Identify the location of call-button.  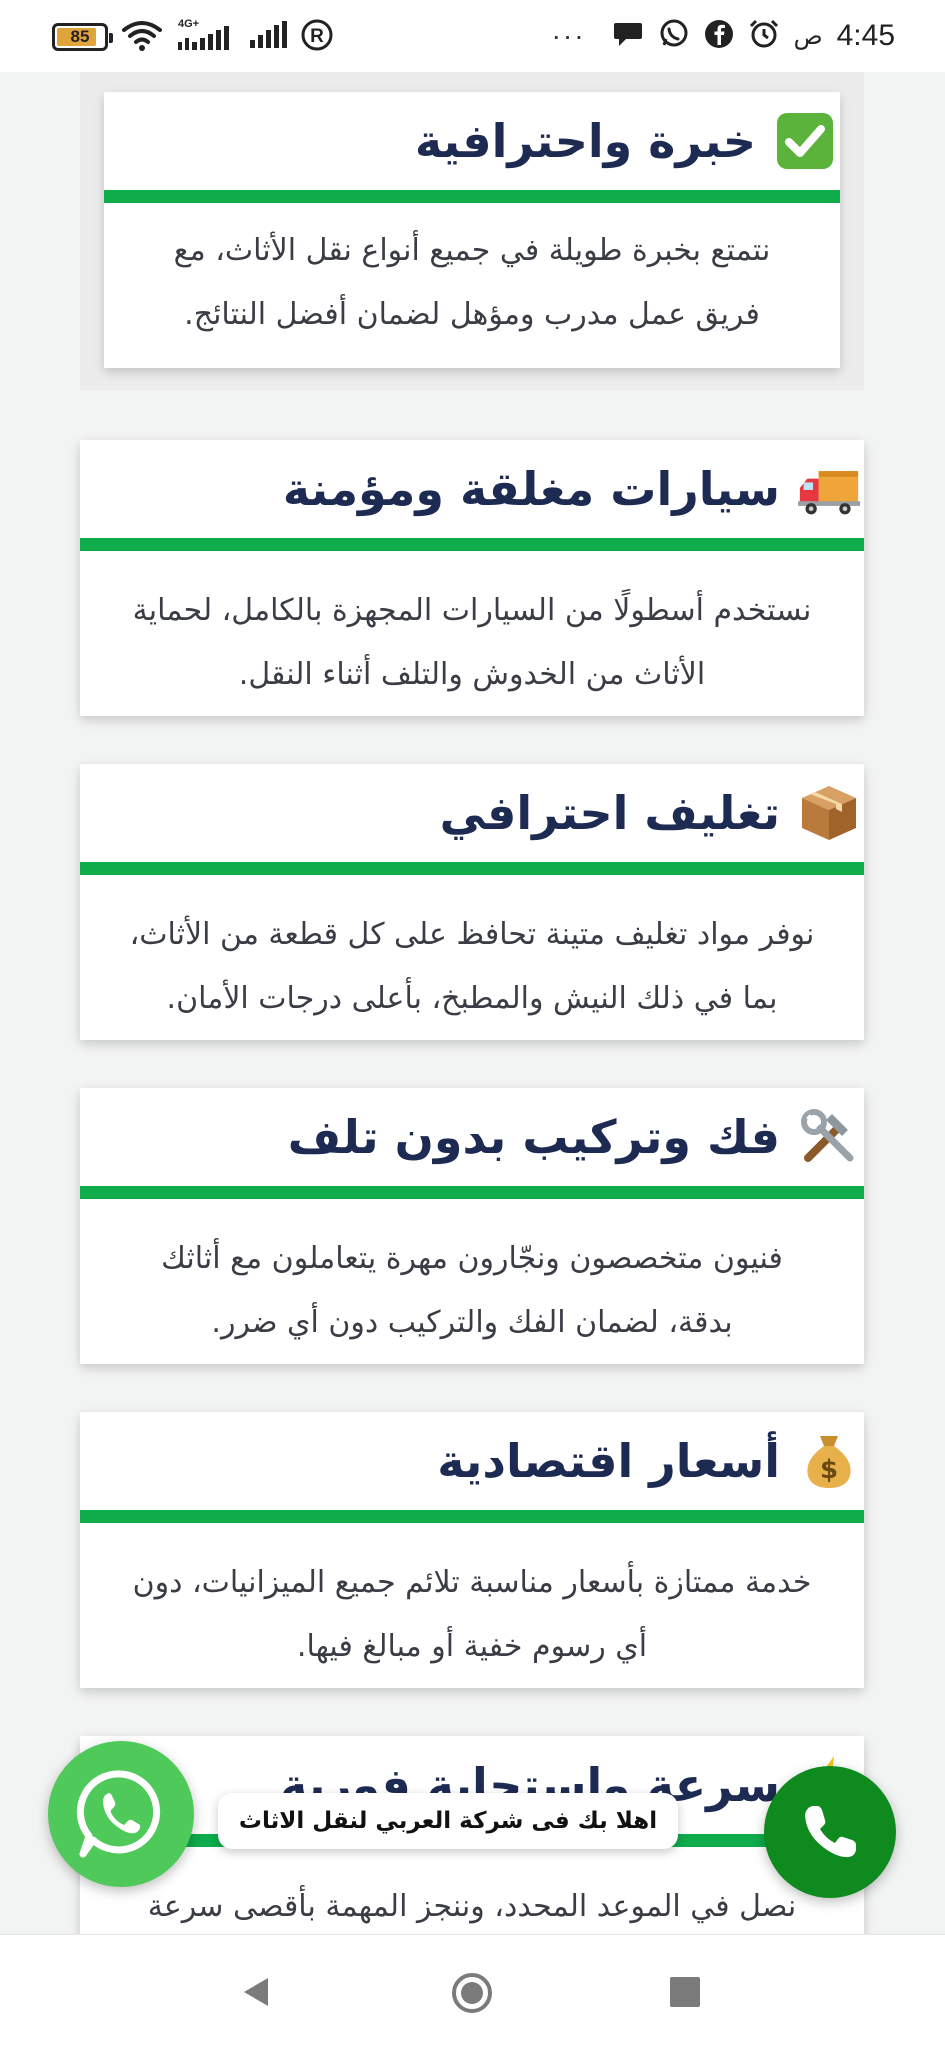
(830, 1832).